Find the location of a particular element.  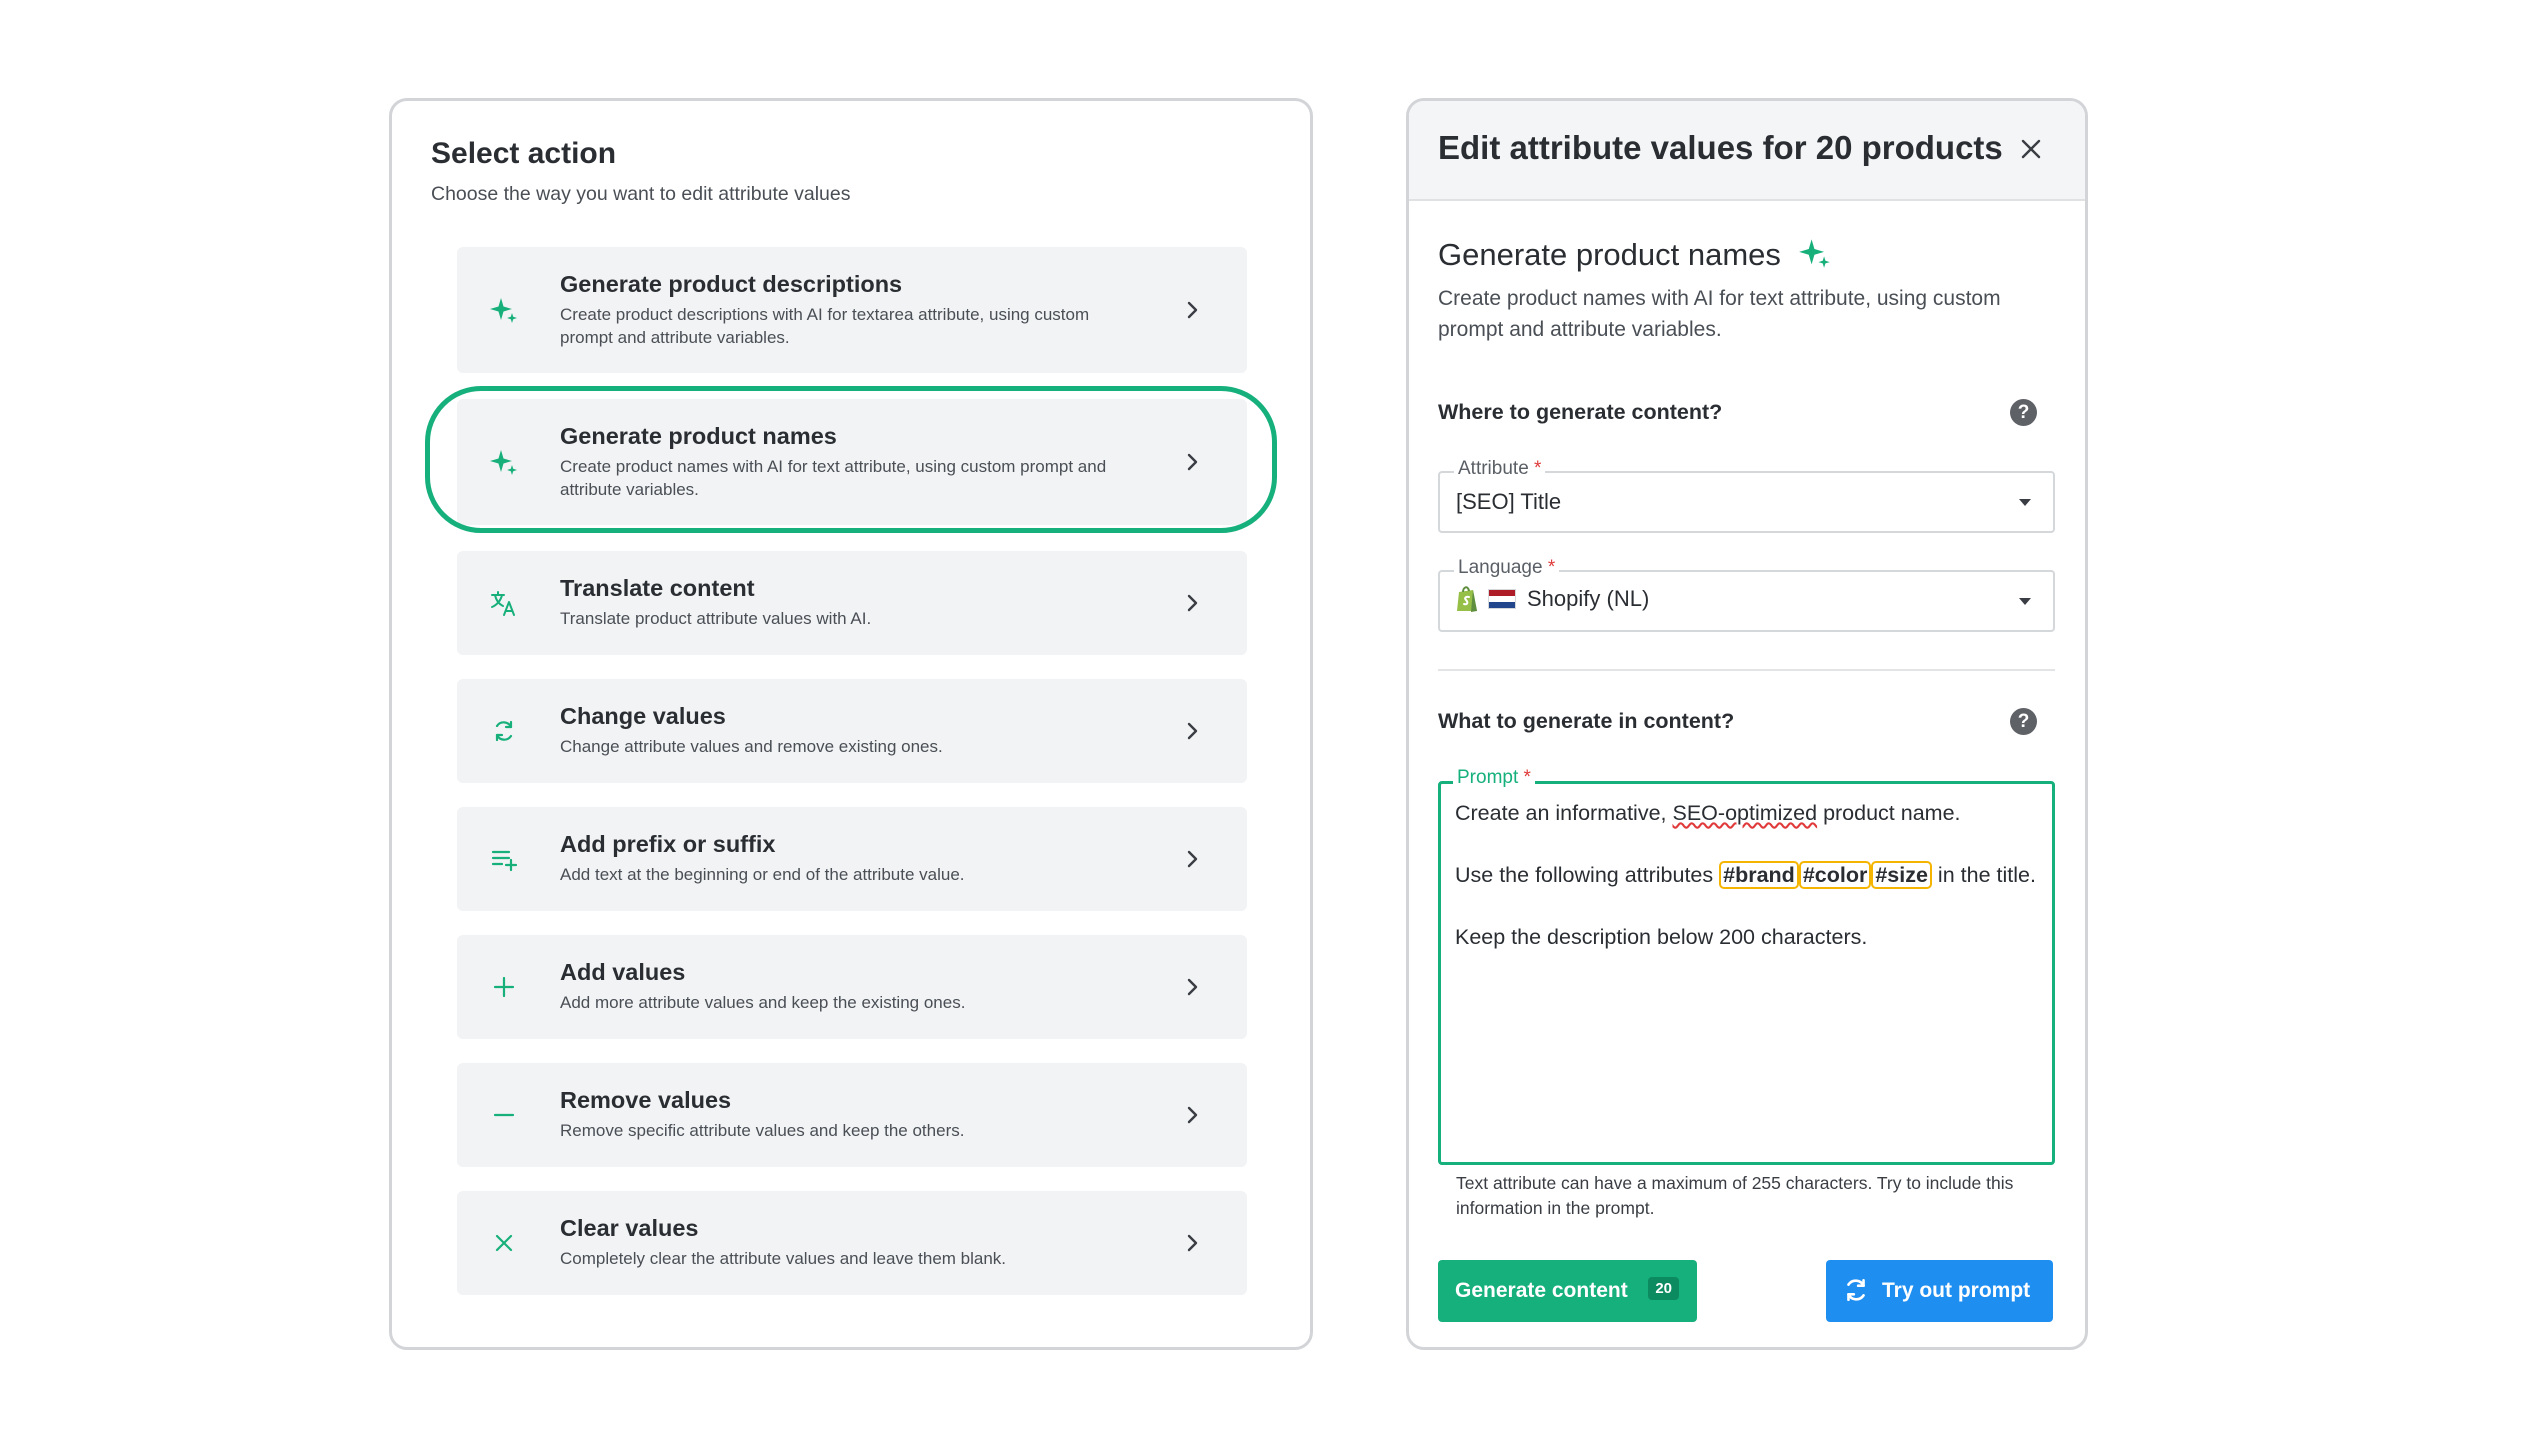

product-count-badge: 20 is located at coordinates (1663, 1288).